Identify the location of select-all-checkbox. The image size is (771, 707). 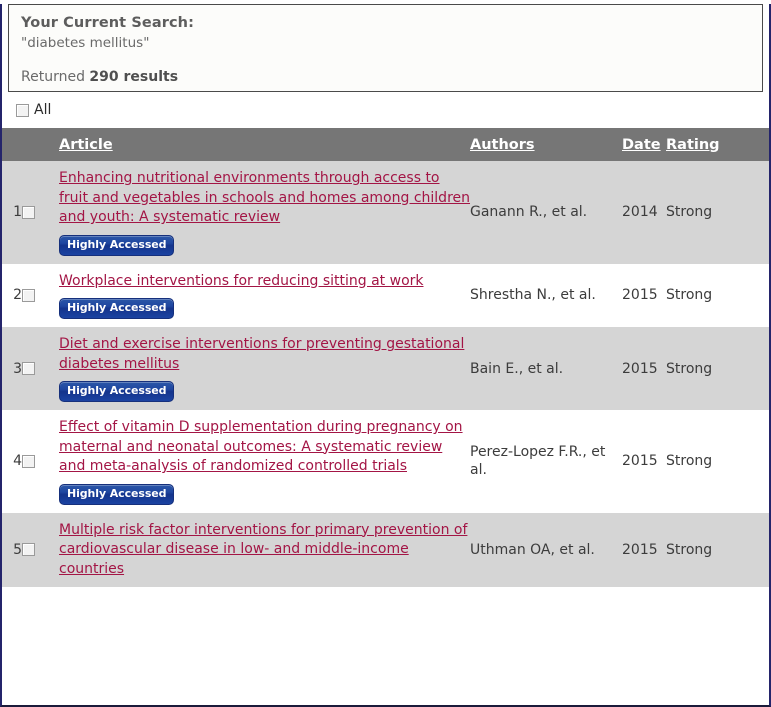
(22, 110).